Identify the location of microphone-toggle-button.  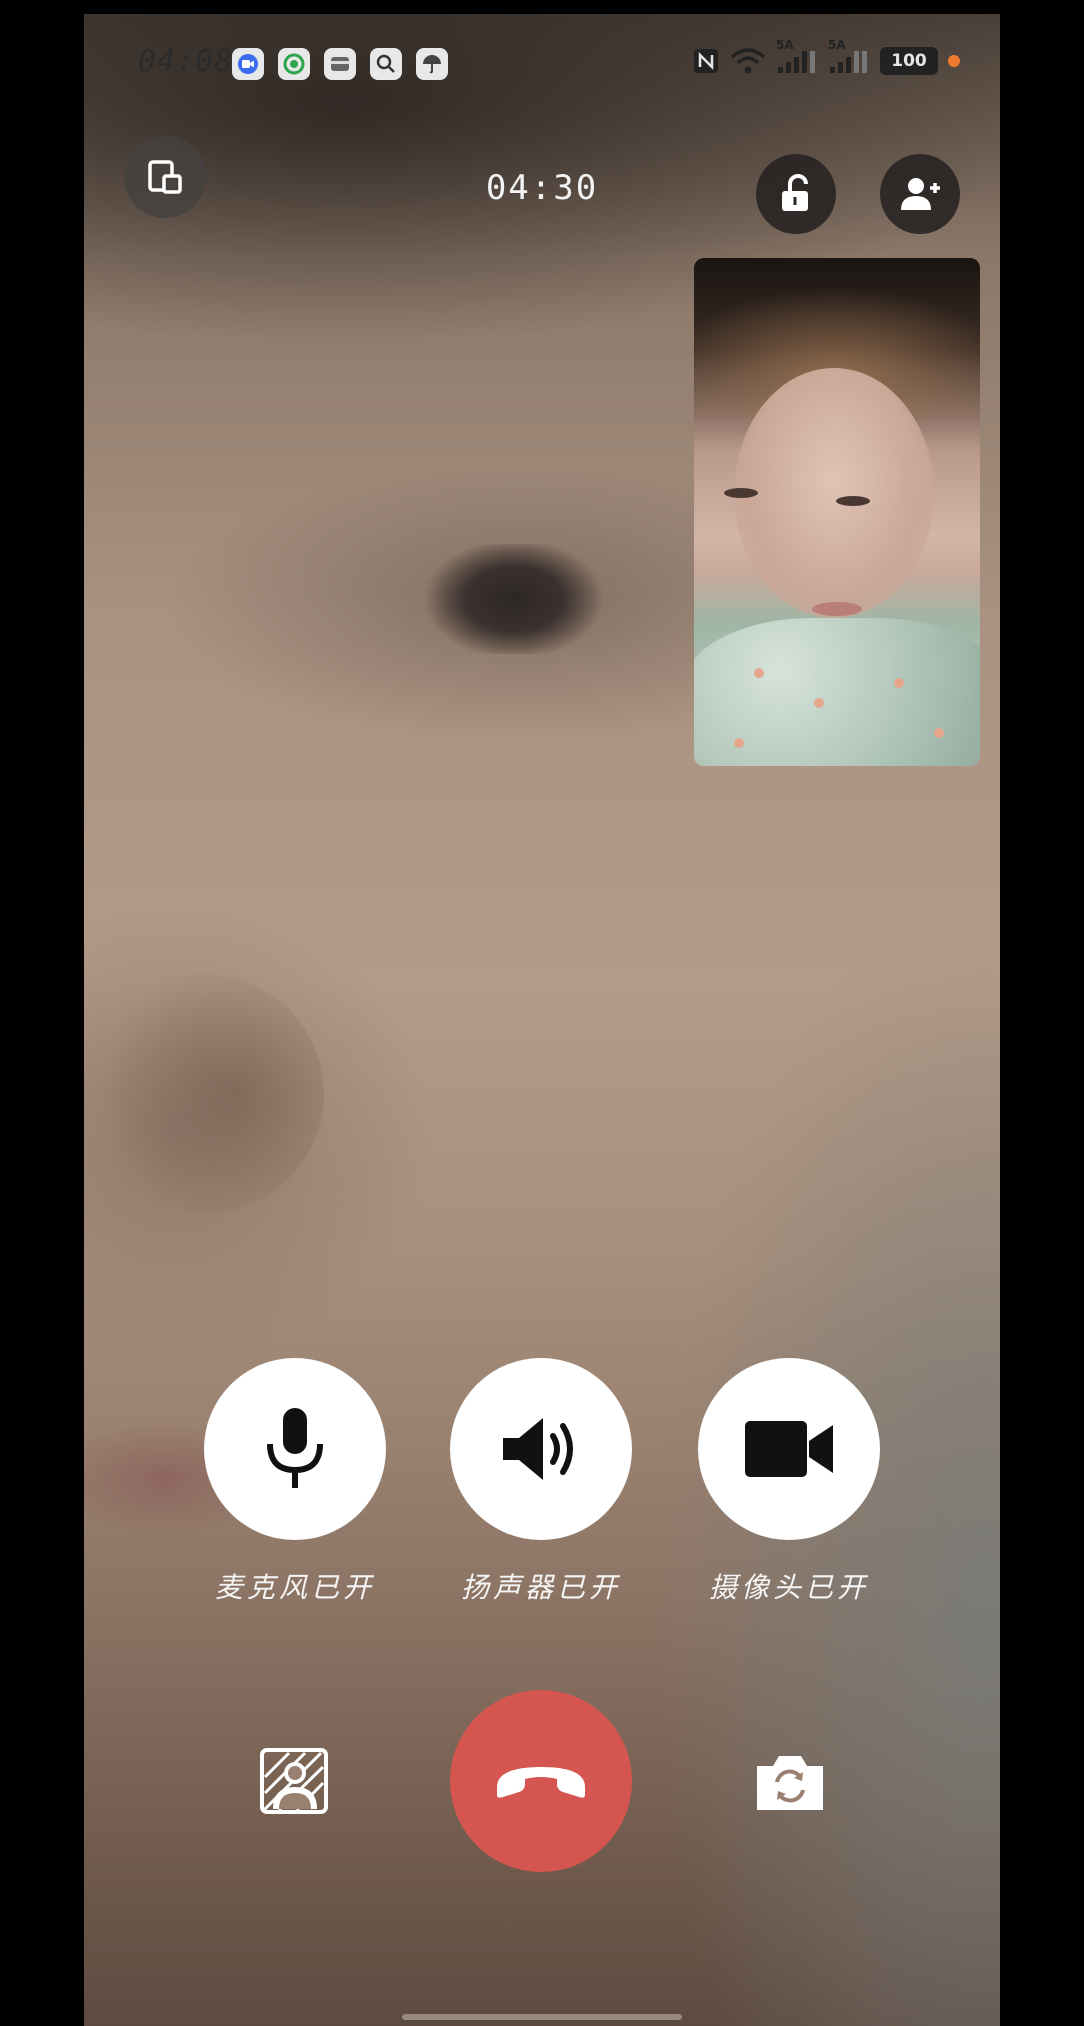
(295, 1449).